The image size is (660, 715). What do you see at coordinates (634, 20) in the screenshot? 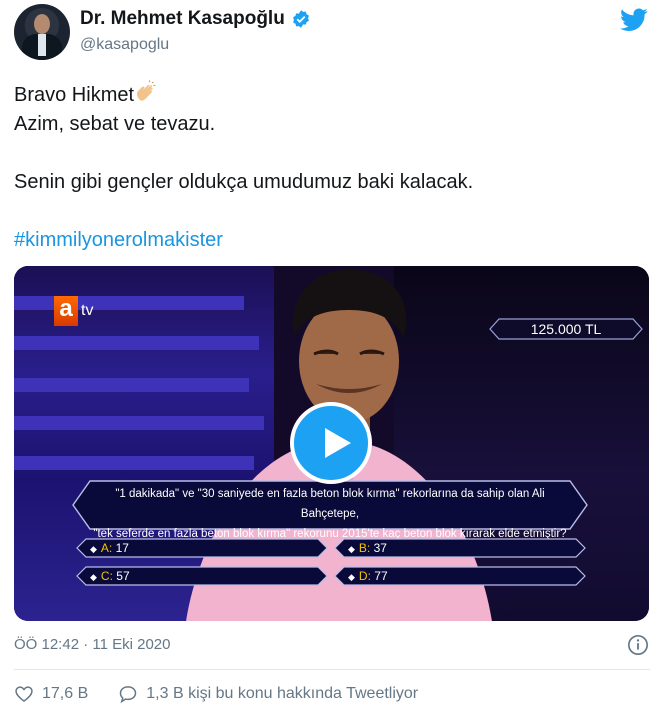
I see `twitter-bird-icon` at bounding box center [634, 20].